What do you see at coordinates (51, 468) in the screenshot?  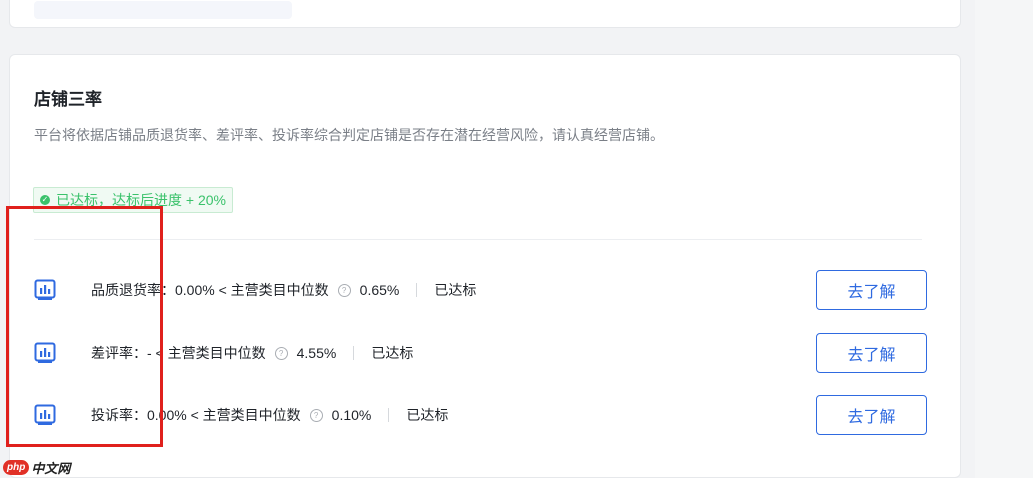 I see `watermark-text: 中文网` at bounding box center [51, 468].